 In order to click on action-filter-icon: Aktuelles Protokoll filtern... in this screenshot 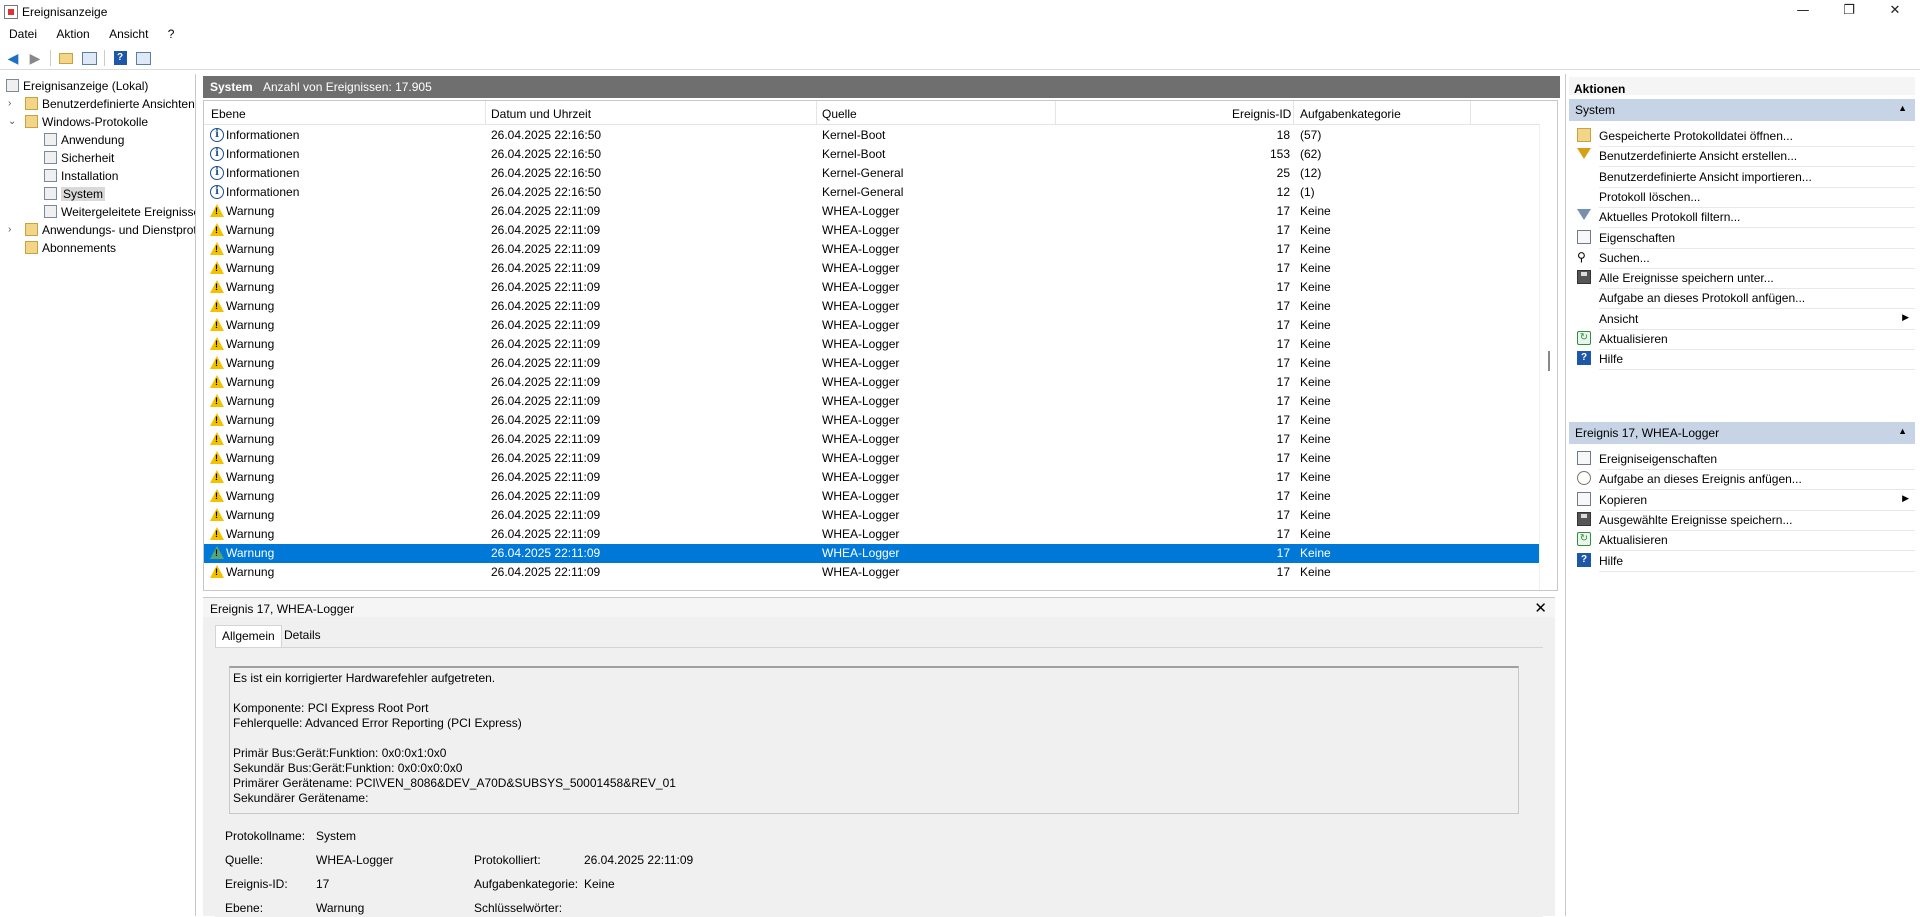, I will do `click(1742, 217)`.